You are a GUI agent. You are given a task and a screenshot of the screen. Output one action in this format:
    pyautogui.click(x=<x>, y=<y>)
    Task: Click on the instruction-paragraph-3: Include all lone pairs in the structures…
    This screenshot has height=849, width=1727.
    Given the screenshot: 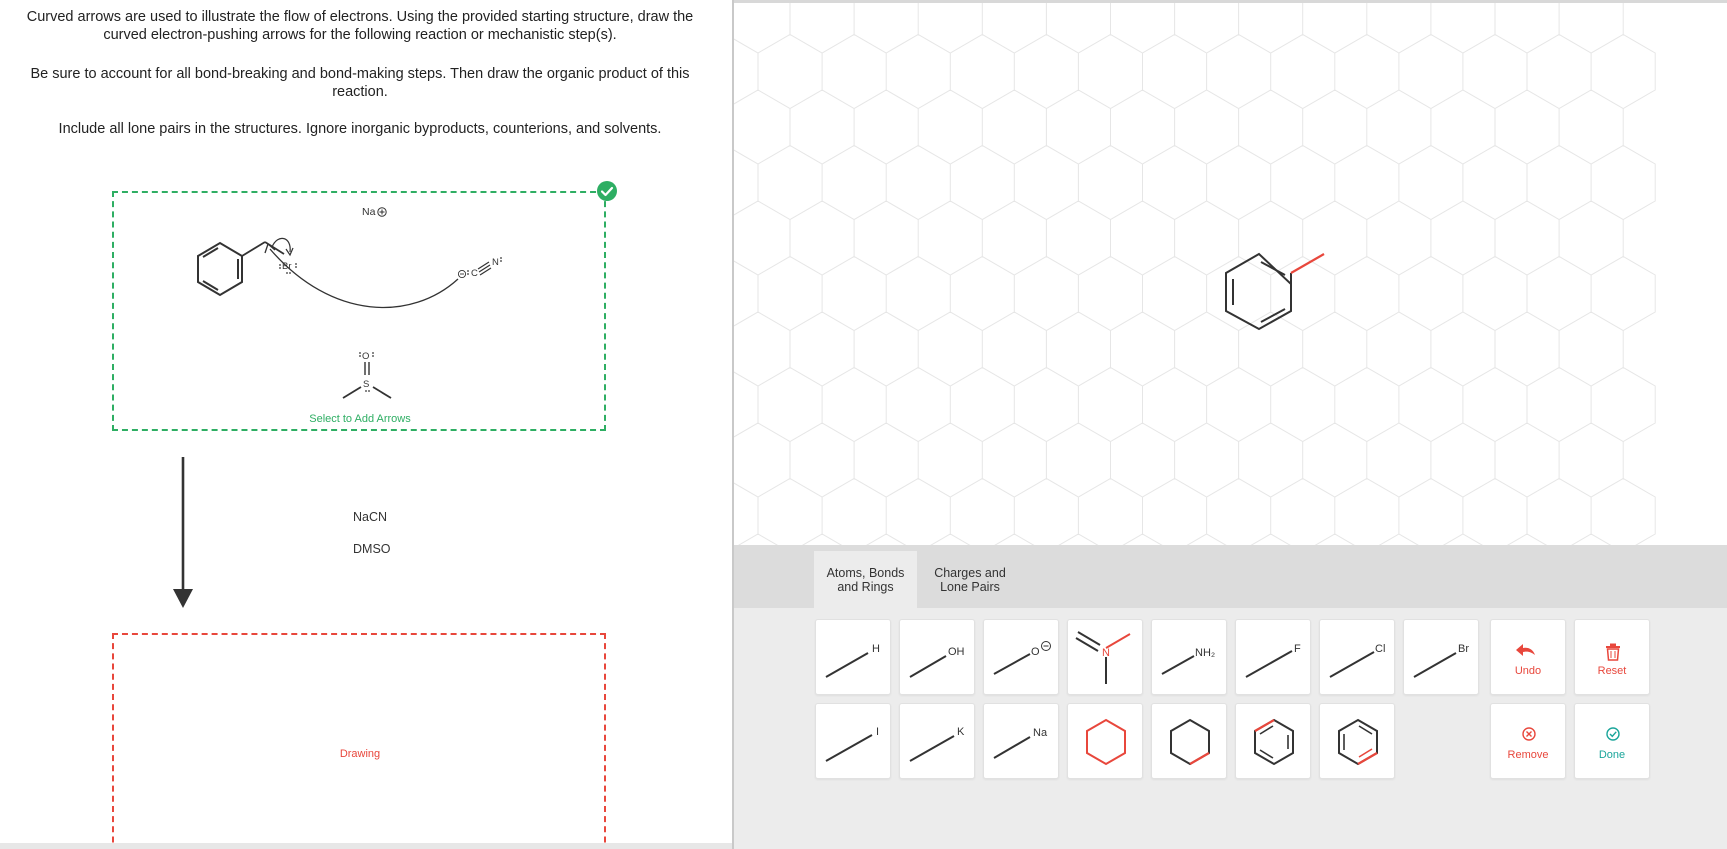 What is the action you would take?
    pyautogui.click(x=360, y=129)
    